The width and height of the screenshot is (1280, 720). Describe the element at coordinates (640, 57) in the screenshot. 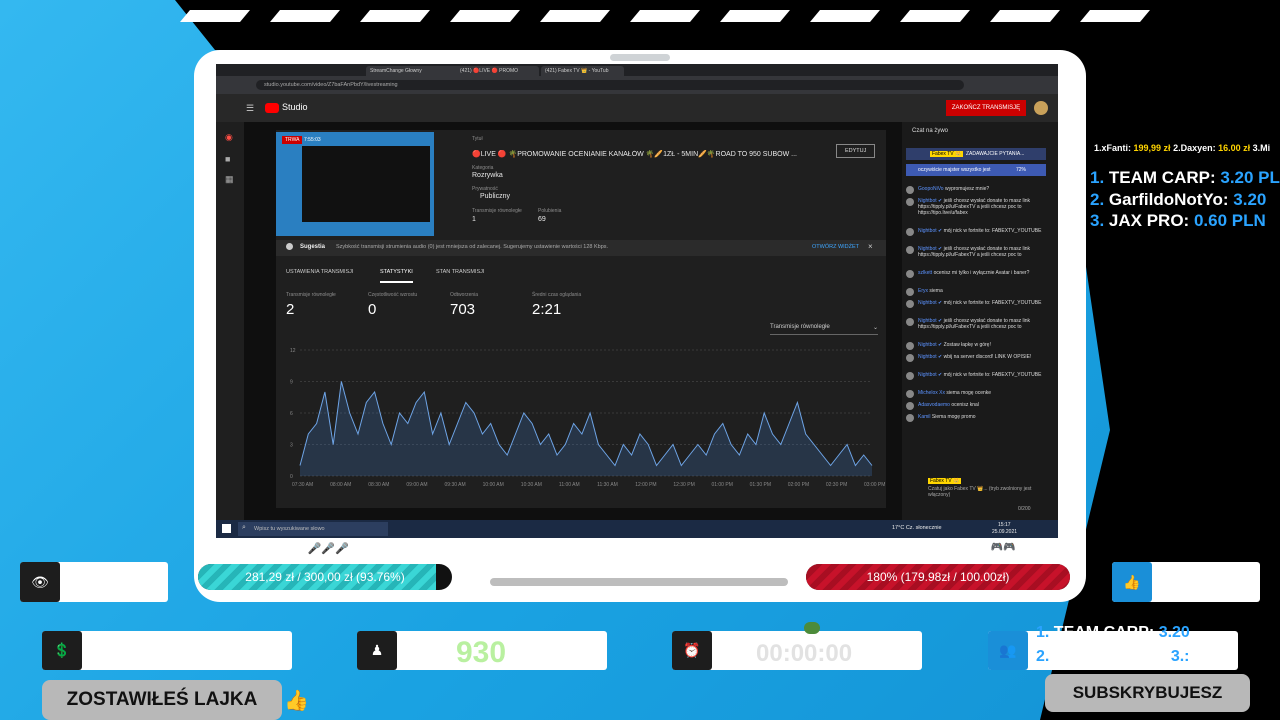

I see `laptop-notch` at that location.